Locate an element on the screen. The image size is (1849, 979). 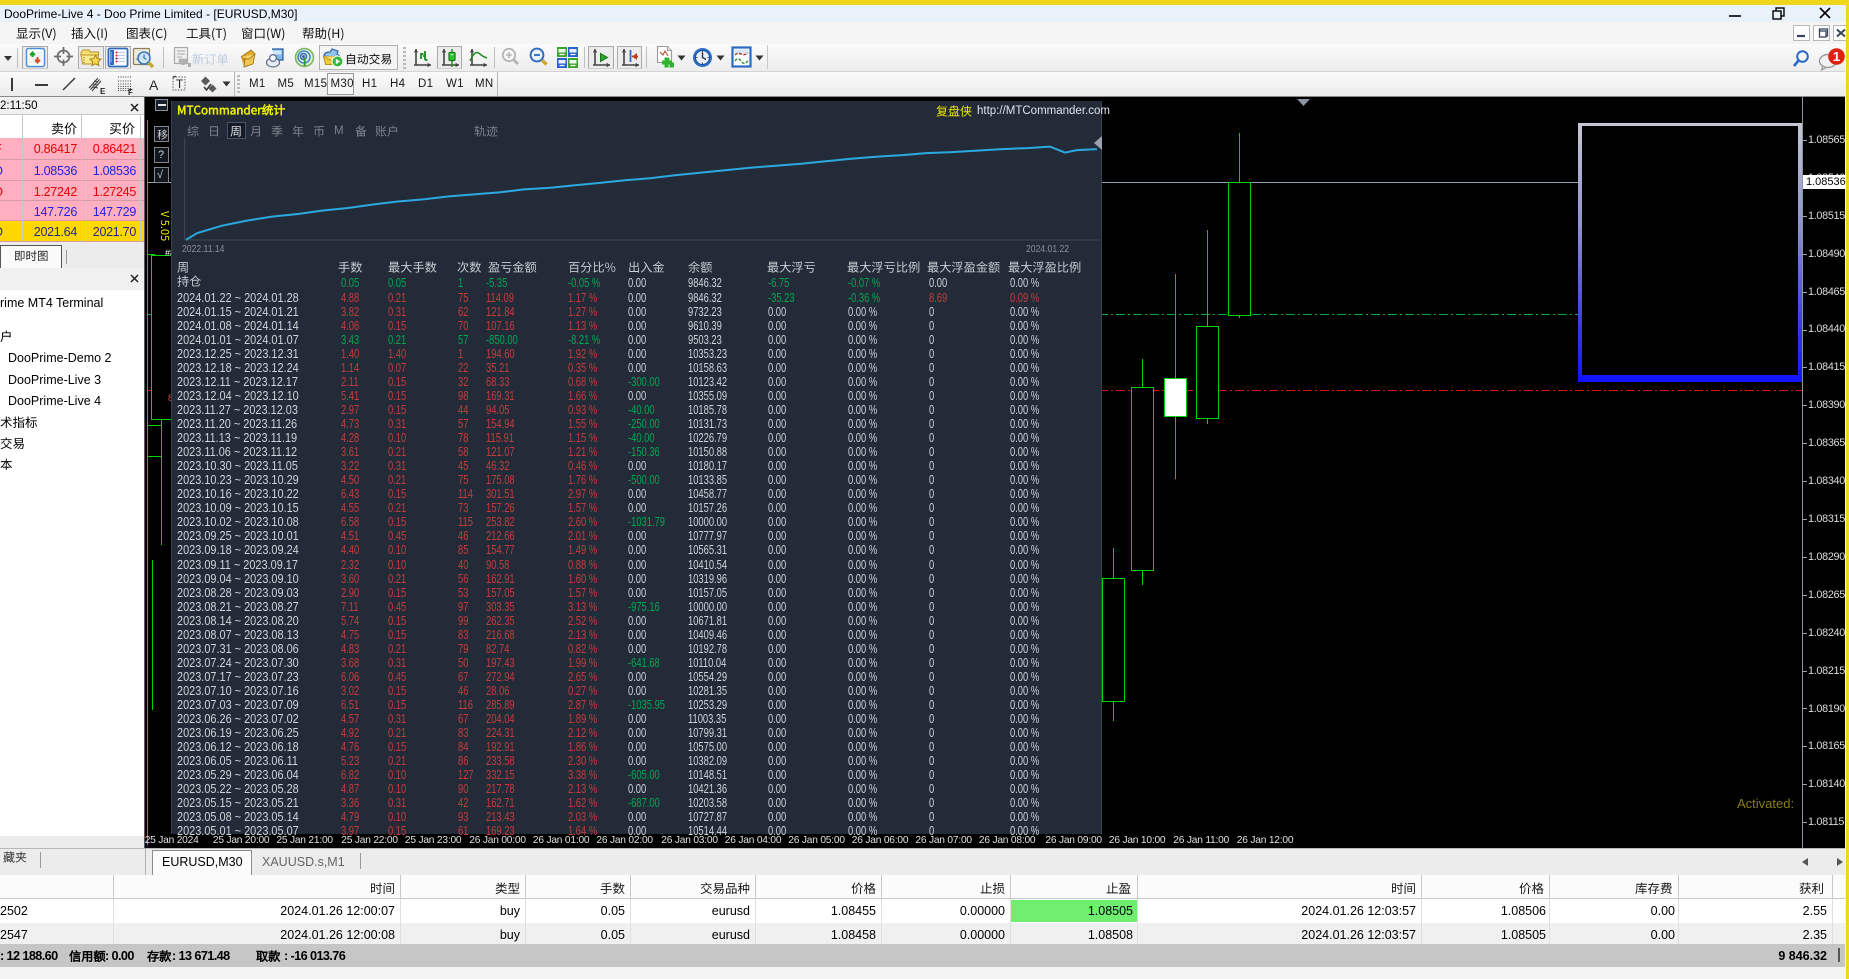
svg-text: T is located at coordinates (180, 84).